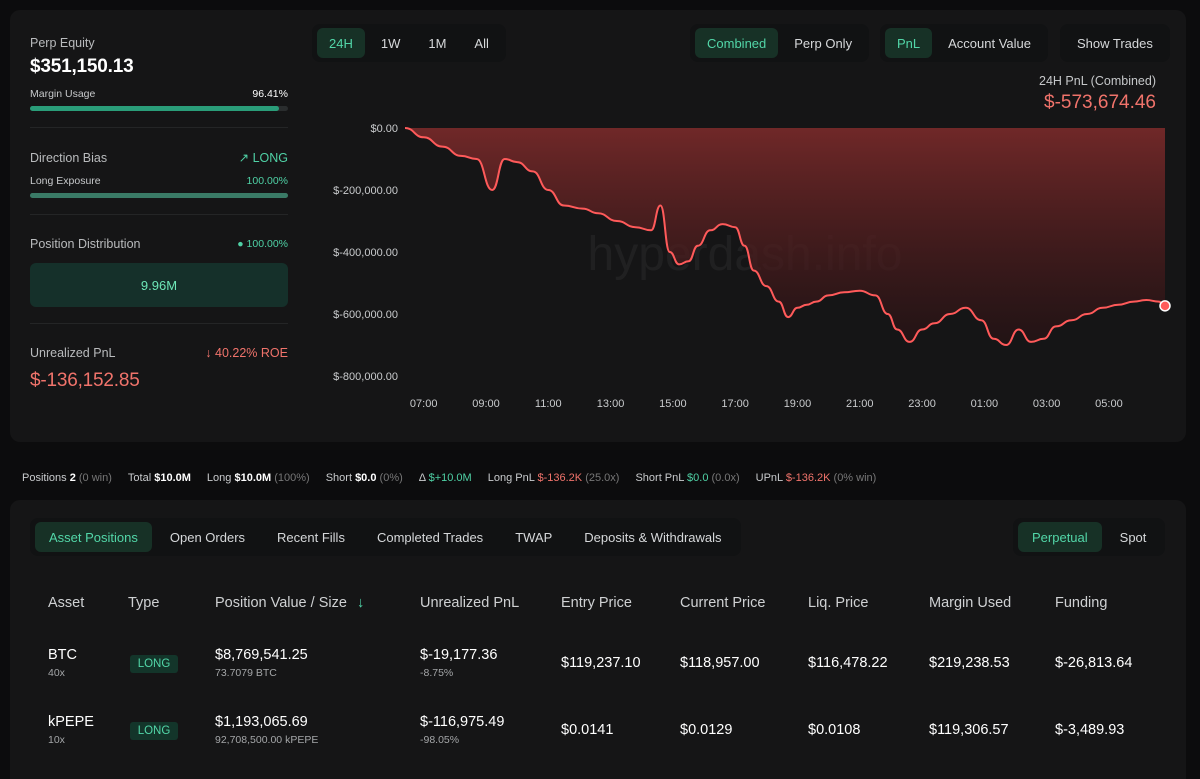 This screenshot has width=1200, height=779. What do you see at coordinates (985, 404) in the screenshot?
I see `x-tick-label: 01:00` at bounding box center [985, 404].